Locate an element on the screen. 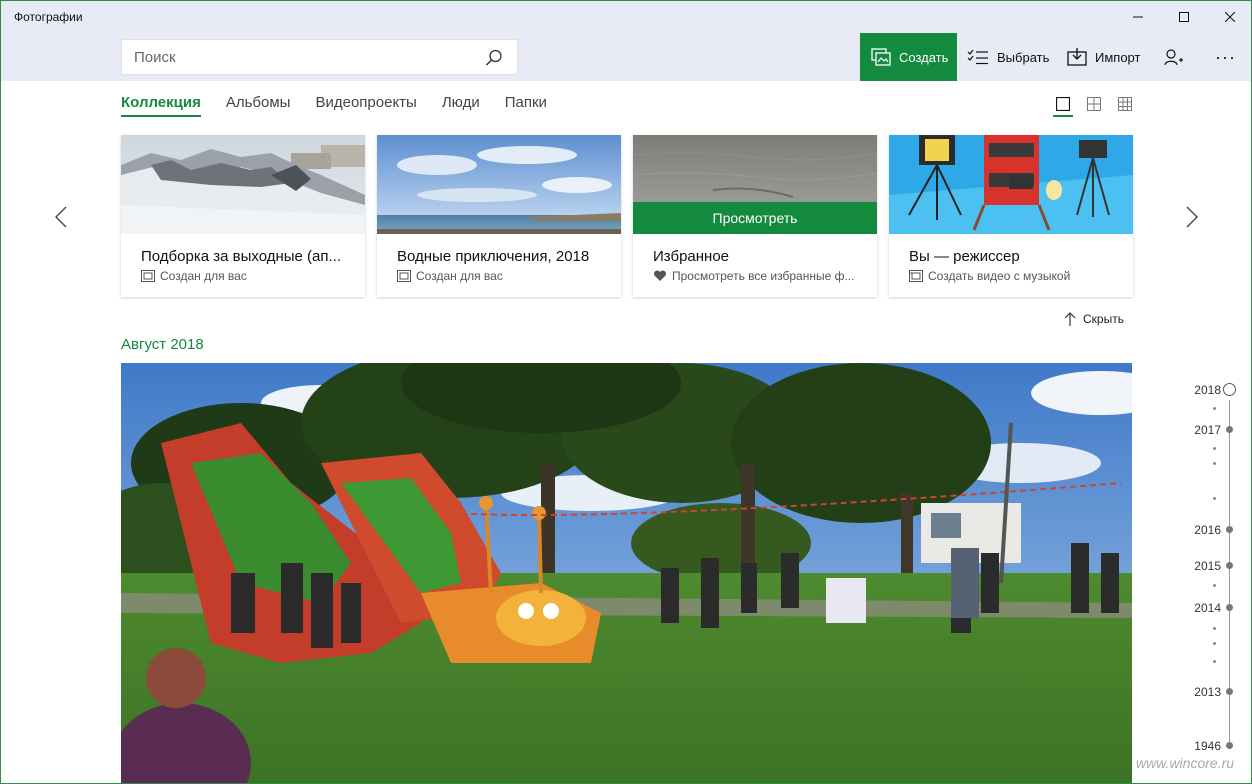 This screenshot has width=1252, height=784. large-tiles-icon is located at coordinates (1063, 104).